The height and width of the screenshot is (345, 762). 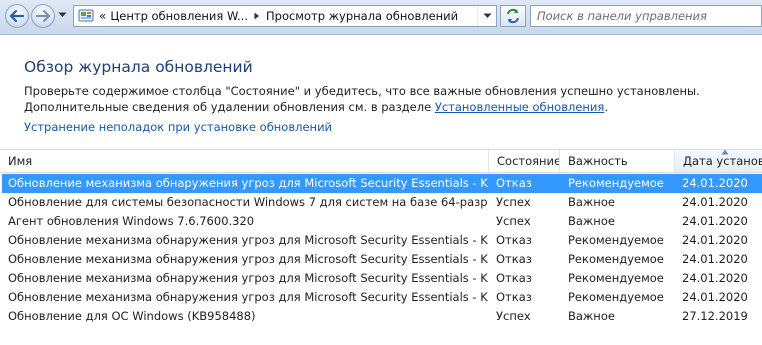 I want to click on breadcrumb-update-history: Просмотр журнала обновлений, so click(x=362, y=16).